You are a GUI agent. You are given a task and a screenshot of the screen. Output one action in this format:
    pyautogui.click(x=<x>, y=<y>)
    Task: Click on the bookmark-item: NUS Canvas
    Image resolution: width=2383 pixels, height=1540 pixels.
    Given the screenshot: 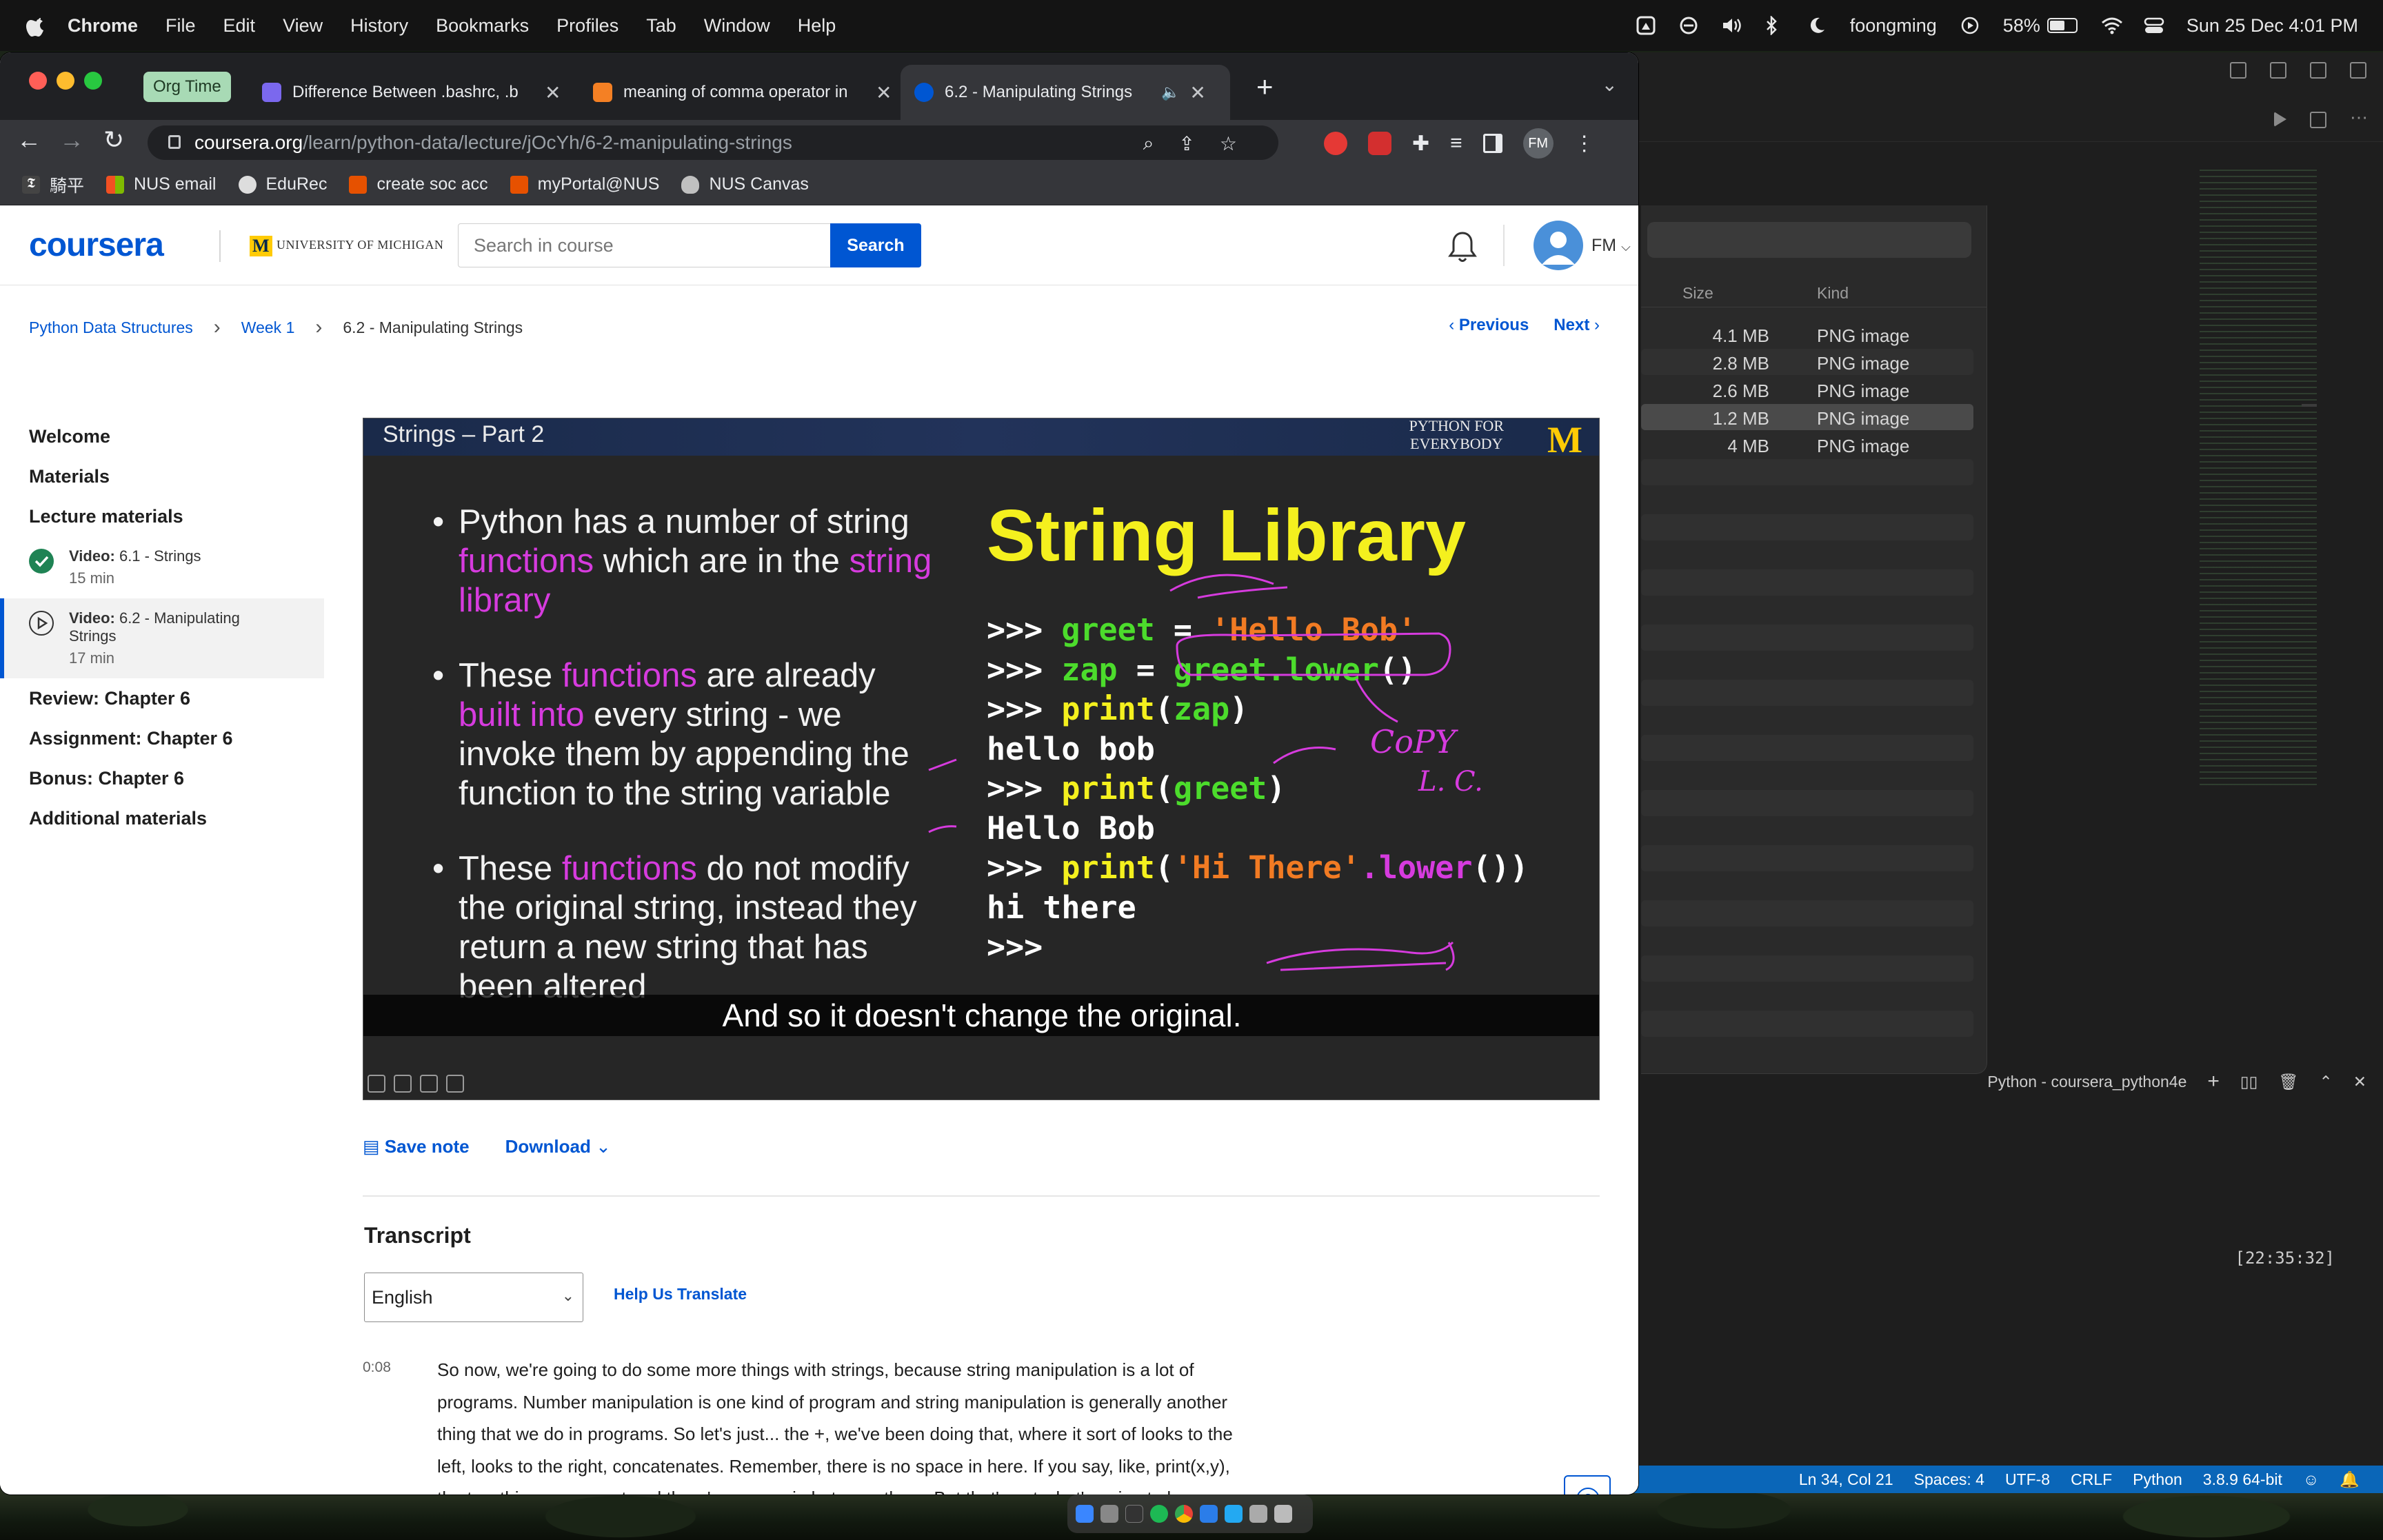 What is the action you would take?
    pyautogui.click(x=745, y=184)
    